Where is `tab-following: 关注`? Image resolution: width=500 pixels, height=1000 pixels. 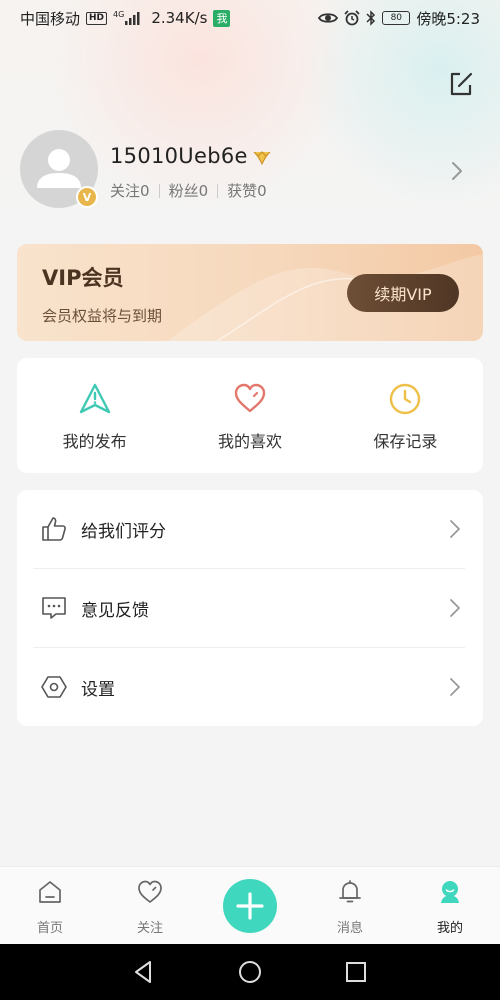 tab-following: 关注 is located at coordinates (150, 906).